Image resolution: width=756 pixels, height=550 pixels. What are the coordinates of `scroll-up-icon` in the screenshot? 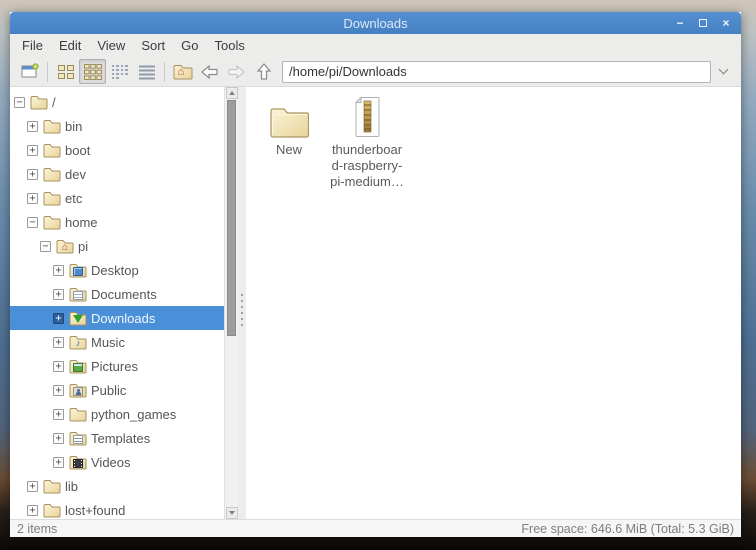 It's located at (232, 93).